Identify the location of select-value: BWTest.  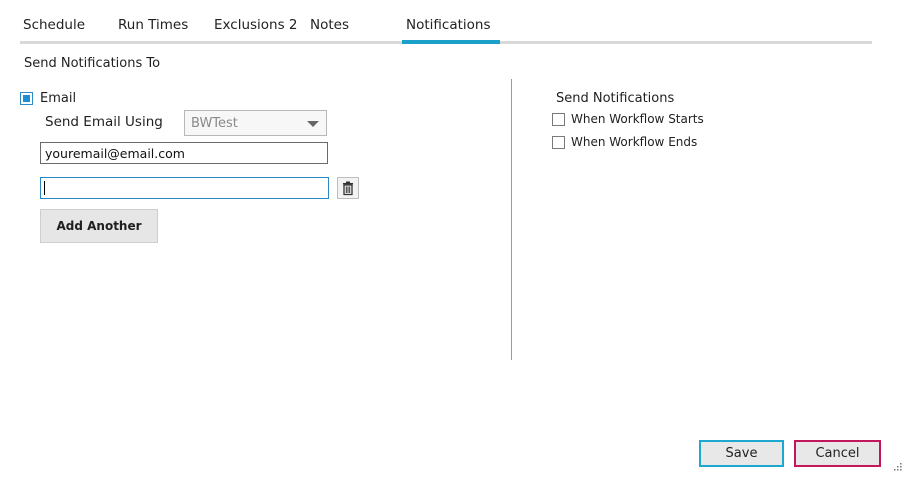
(214, 123).